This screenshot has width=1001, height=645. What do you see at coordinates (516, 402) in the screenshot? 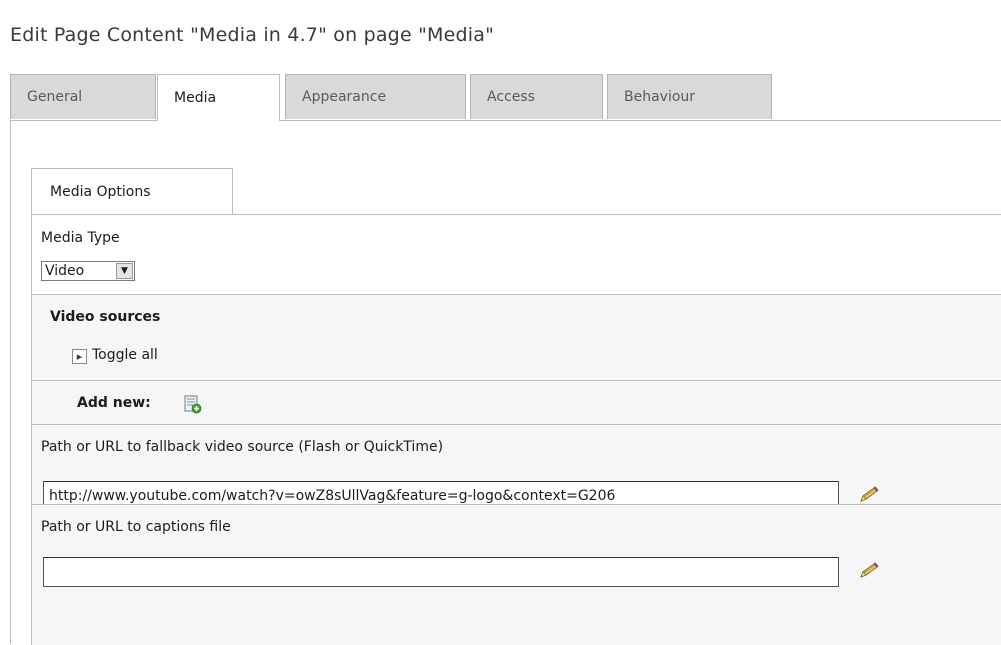
I see `add-new-section: Add new:` at bounding box center [516, 402].